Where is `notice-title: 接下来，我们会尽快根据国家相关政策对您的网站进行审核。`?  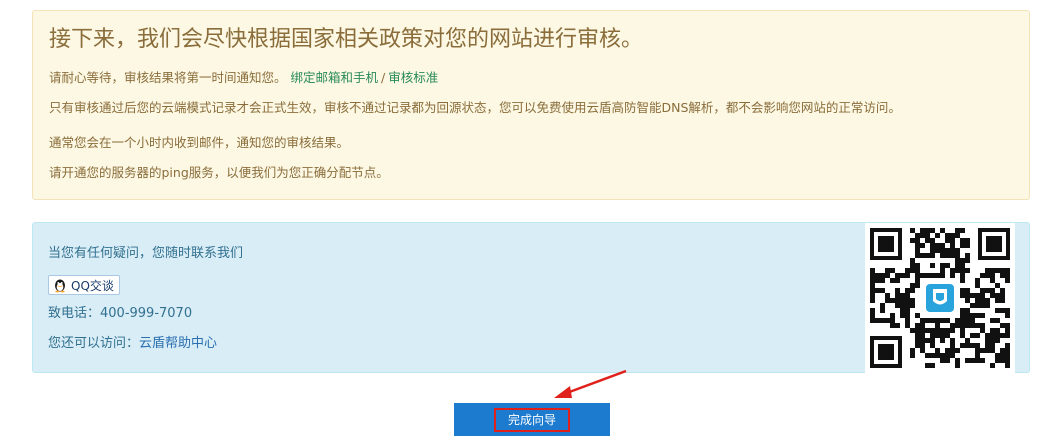
notice-title: 接下来，我们会尽快根据国家相关政策对您的网站进行审核。 is located at coordinates (346, 39).